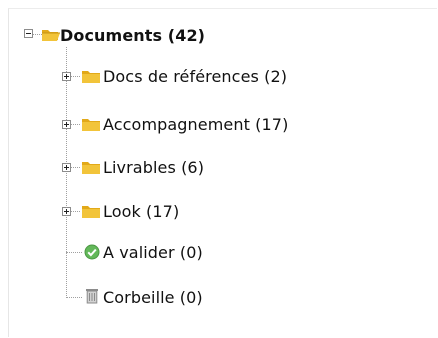  I want to click on check-circle-icon, so click(92, 252).